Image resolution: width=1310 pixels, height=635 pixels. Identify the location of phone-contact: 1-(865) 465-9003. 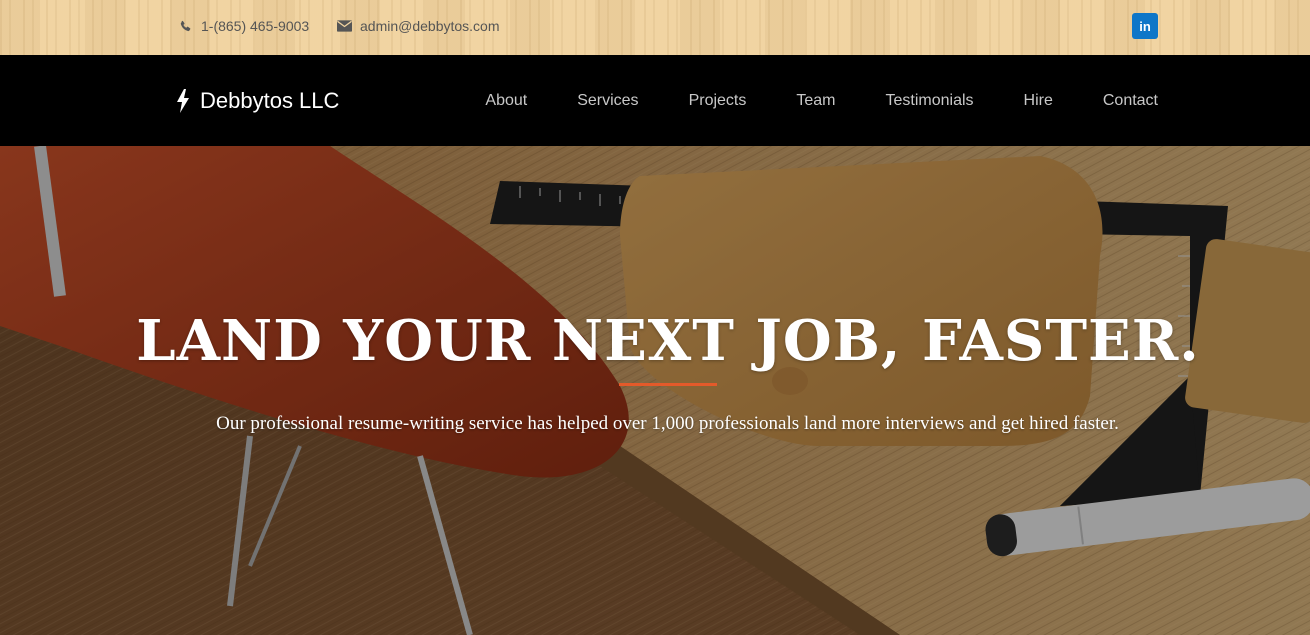
(243, 26).